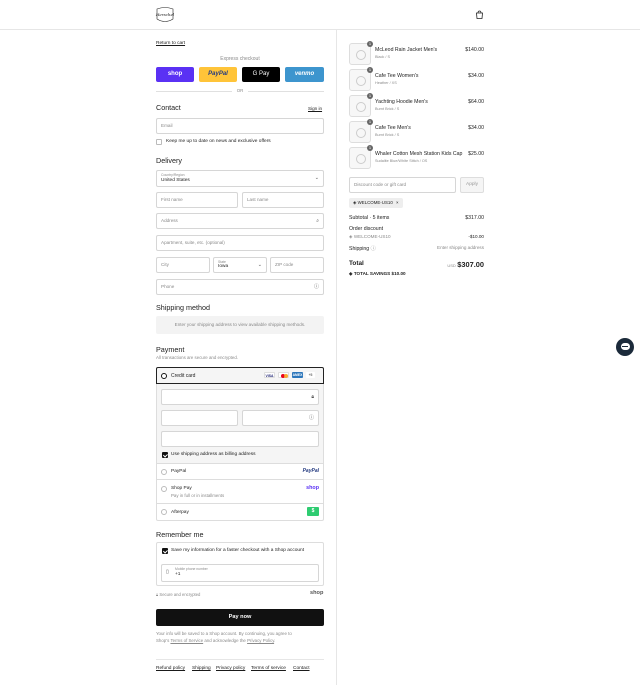 Image resolution: width=640 pixels, height=685 pixels. What do you see at coordinates (476, 154) in the screenshot?
I see `item-price: $25.00` at bounding box center [476, 154].